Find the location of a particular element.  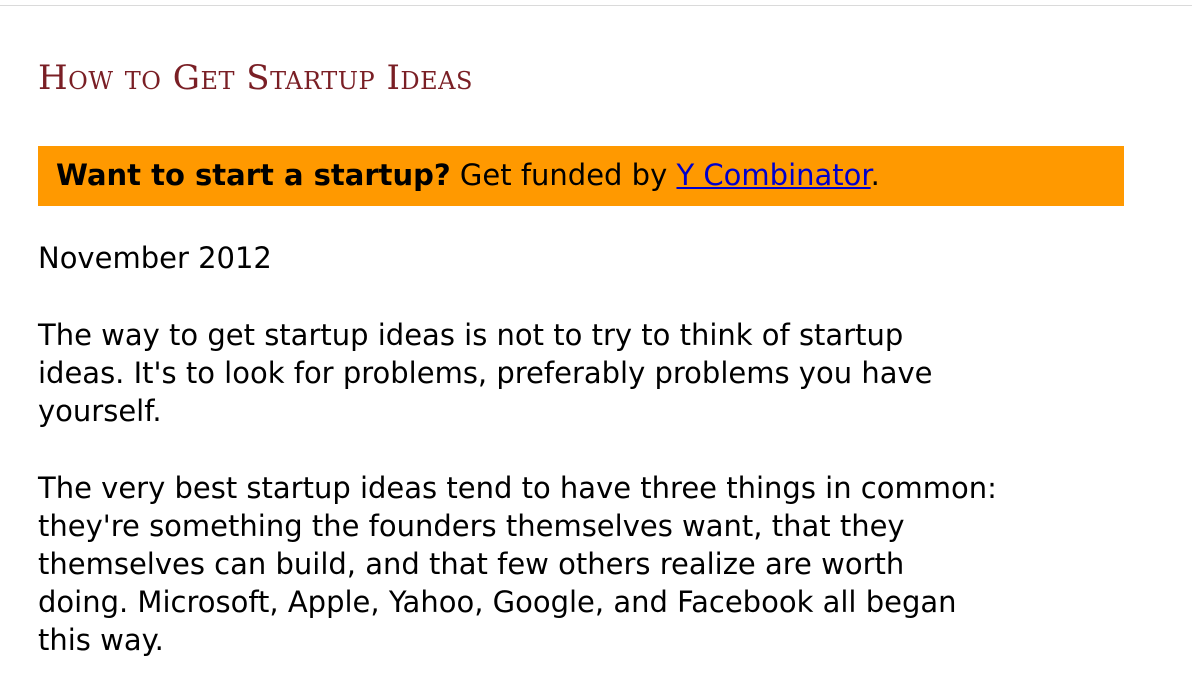

window-top-border is located at coordinates (596, 3).